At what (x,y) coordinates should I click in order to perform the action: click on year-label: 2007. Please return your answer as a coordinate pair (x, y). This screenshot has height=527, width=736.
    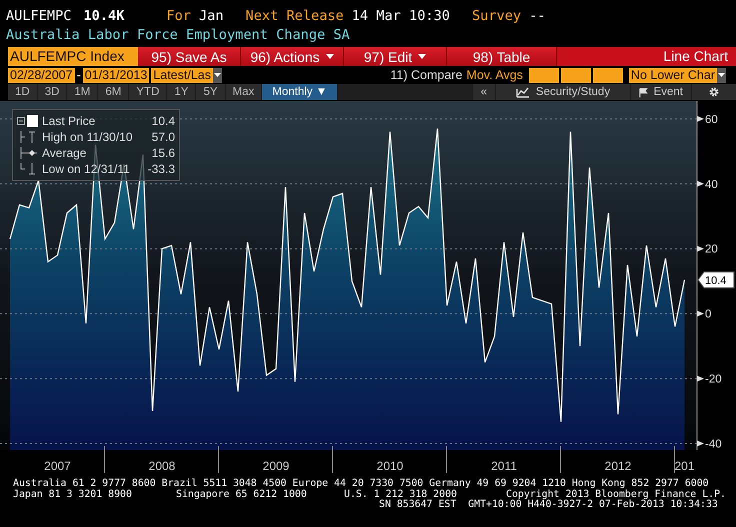
    Looking at the image, I should click on (57, 466).